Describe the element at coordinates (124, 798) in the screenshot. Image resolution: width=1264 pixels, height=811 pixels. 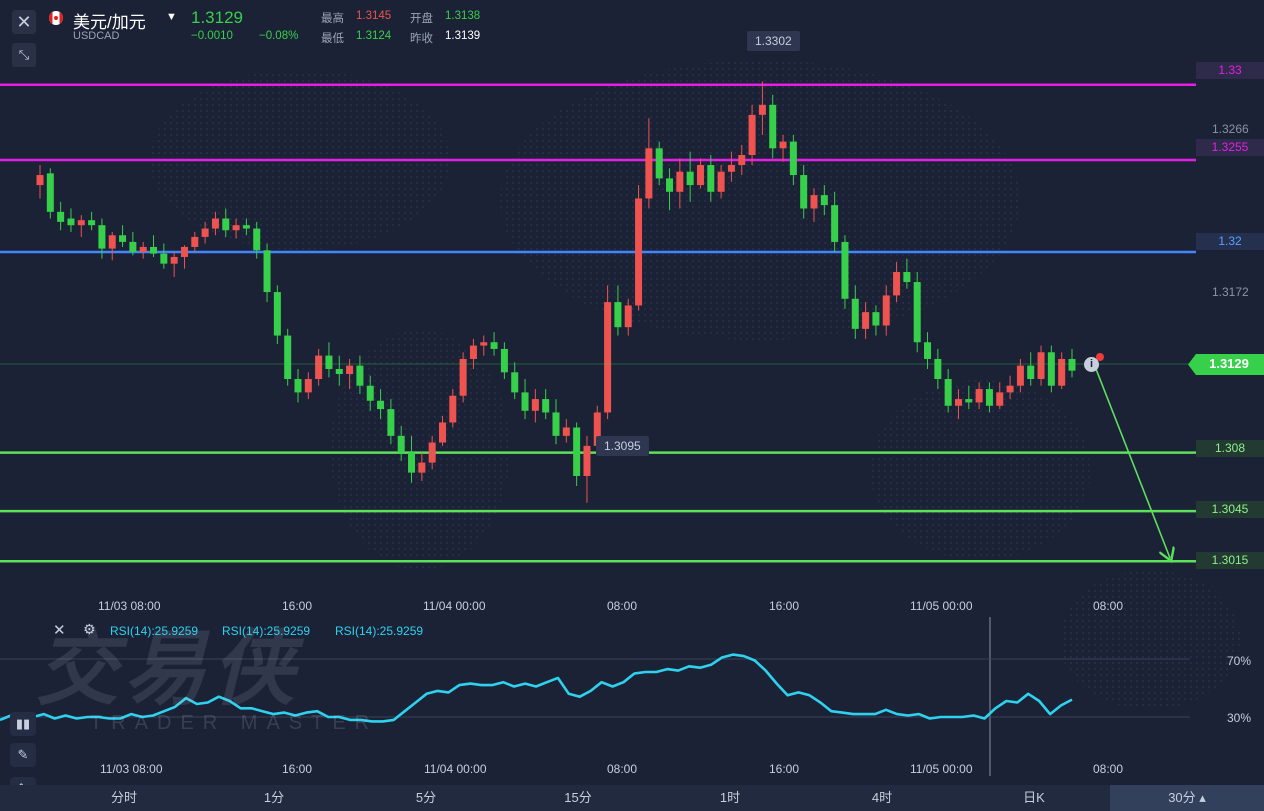
I see `tab-tick: 分时` at that location.